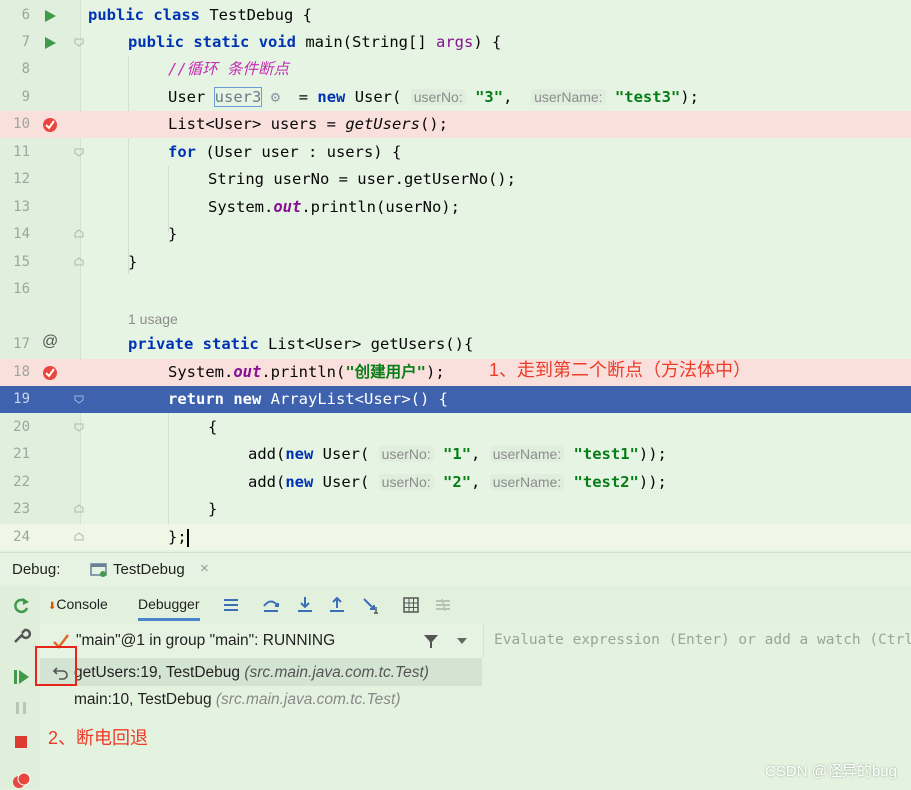  What do you see at coordinates (200, 15) in the screenshot?
I see `code-text: public class TestDebug {` at bounding box center [200, 15].